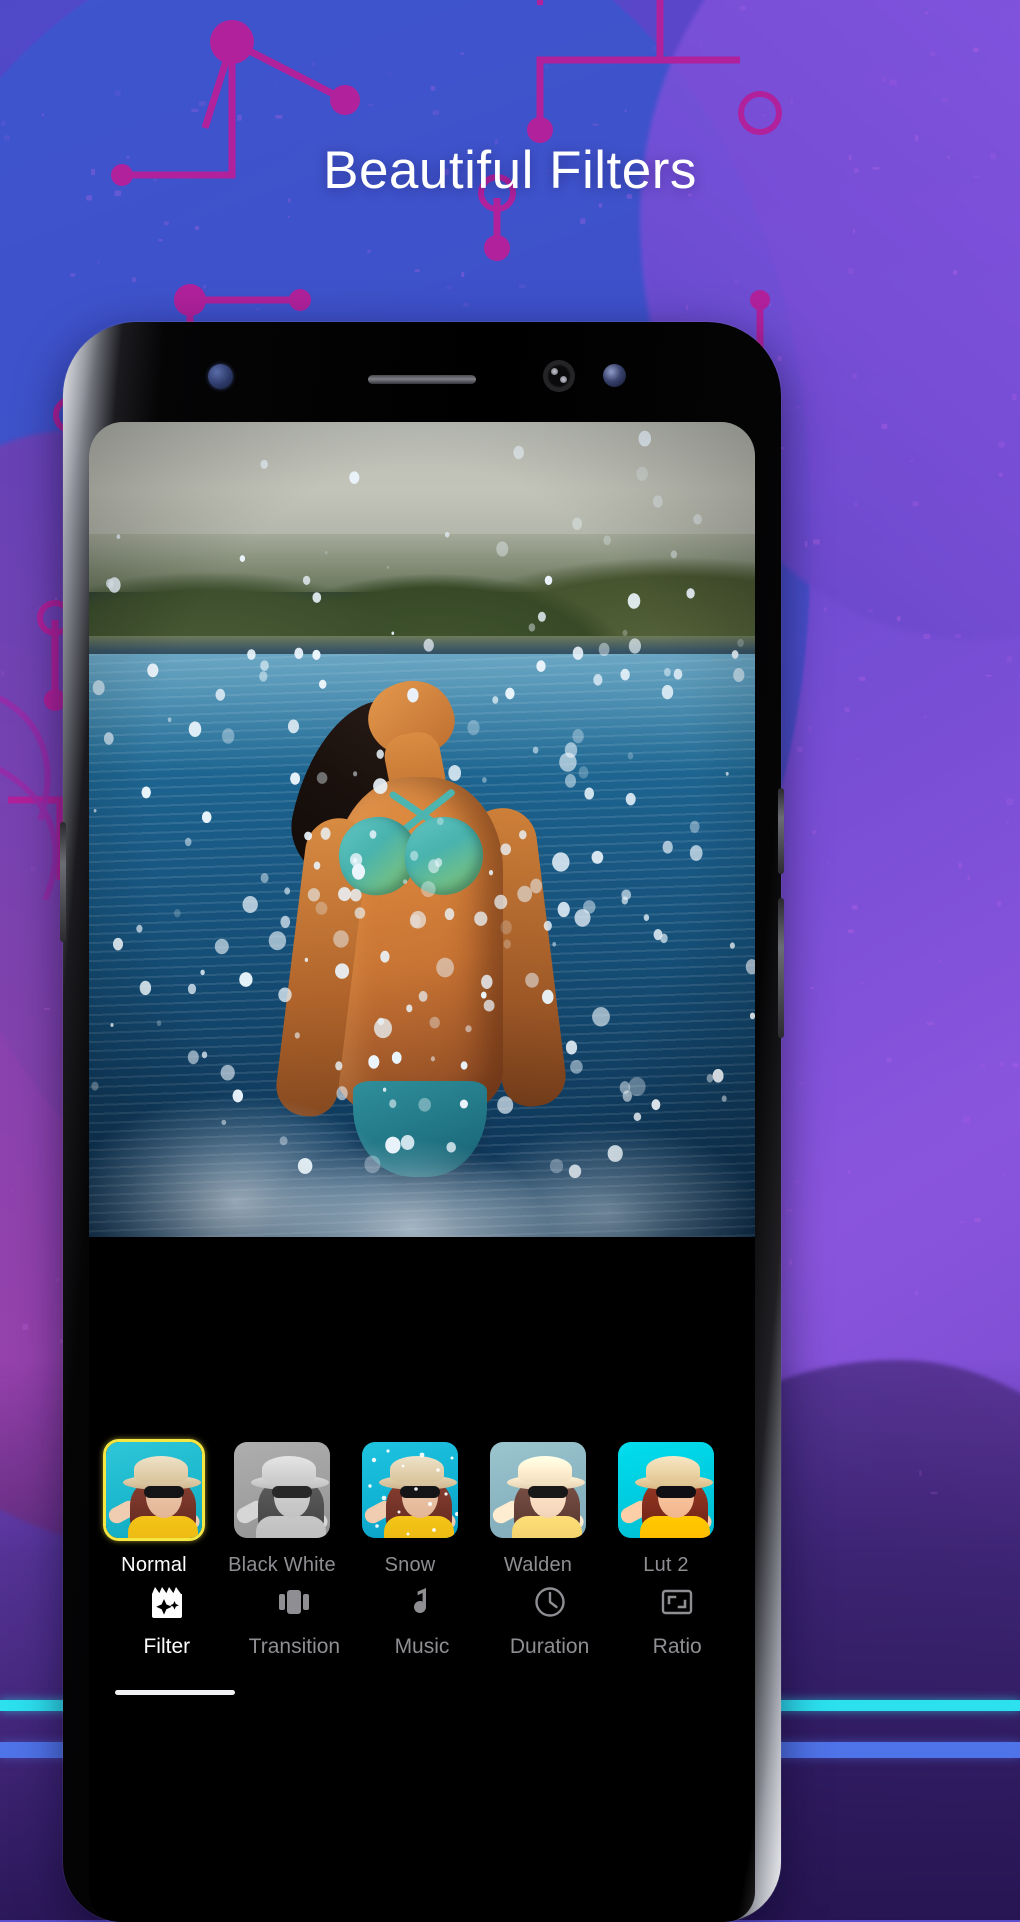 This screenshot has width=1020, height=1922. Describe the element at coordinates (167, 1647) in the screenshot. I see `toolbar-label: Filter` at that location.